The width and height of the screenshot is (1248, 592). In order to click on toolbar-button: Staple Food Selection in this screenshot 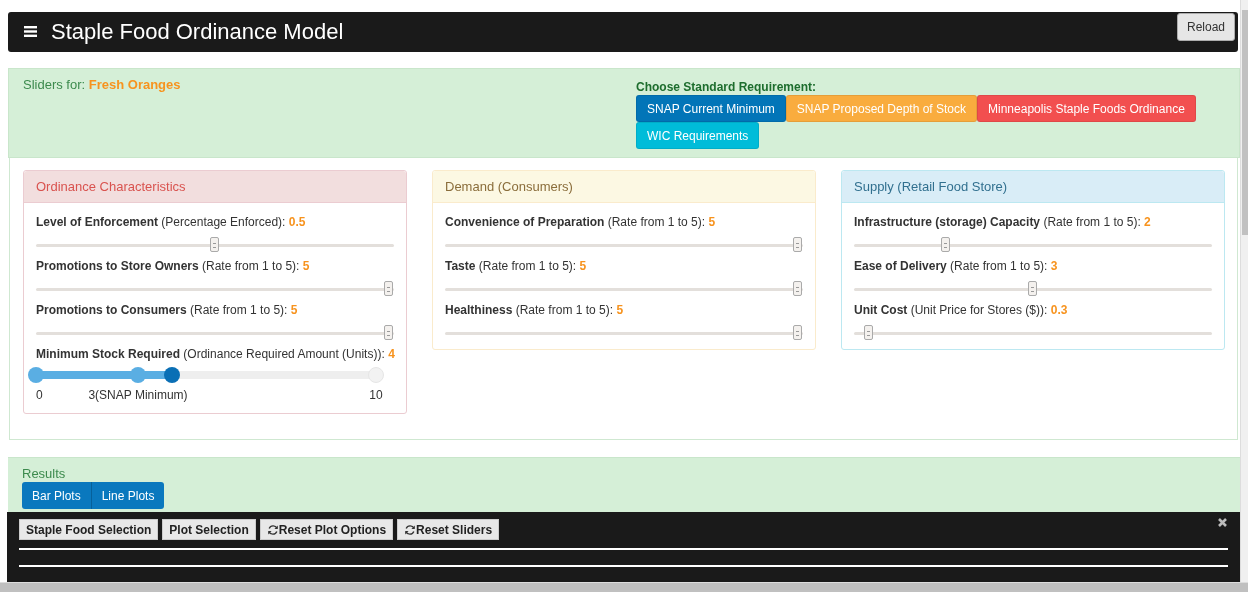, I will do `click(89, 529)`.